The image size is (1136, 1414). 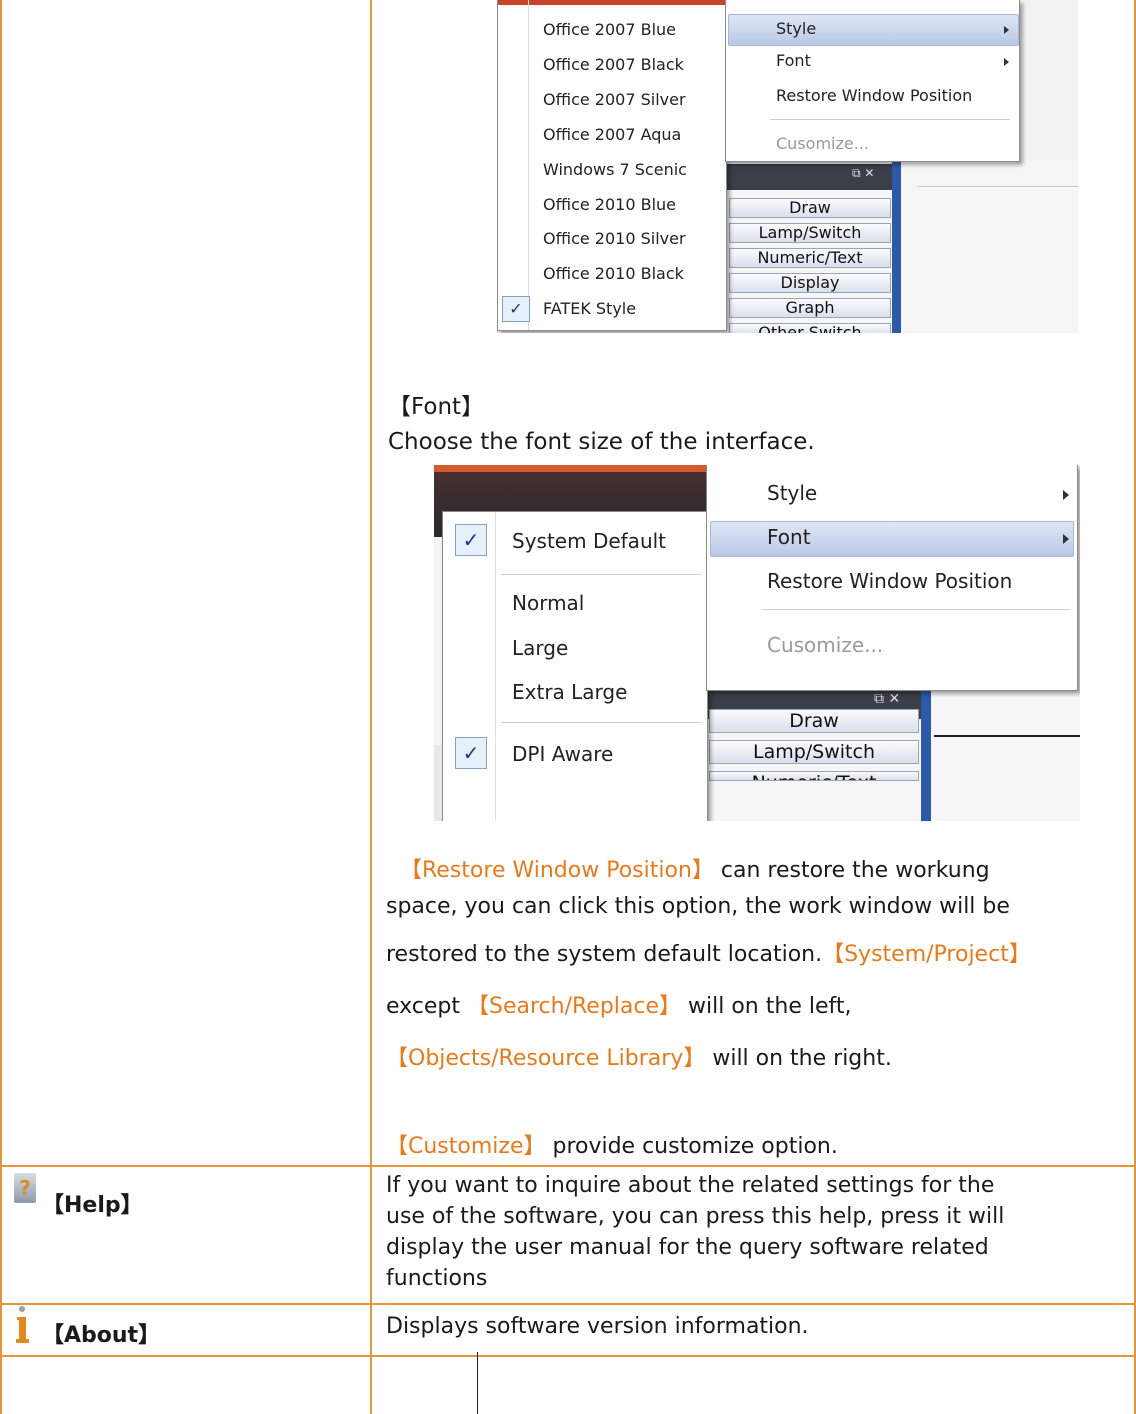 What do you see at coordinates (568, 1304) in the screenshot?
I see `row-divider-about` at bounding box center [568, 1304].